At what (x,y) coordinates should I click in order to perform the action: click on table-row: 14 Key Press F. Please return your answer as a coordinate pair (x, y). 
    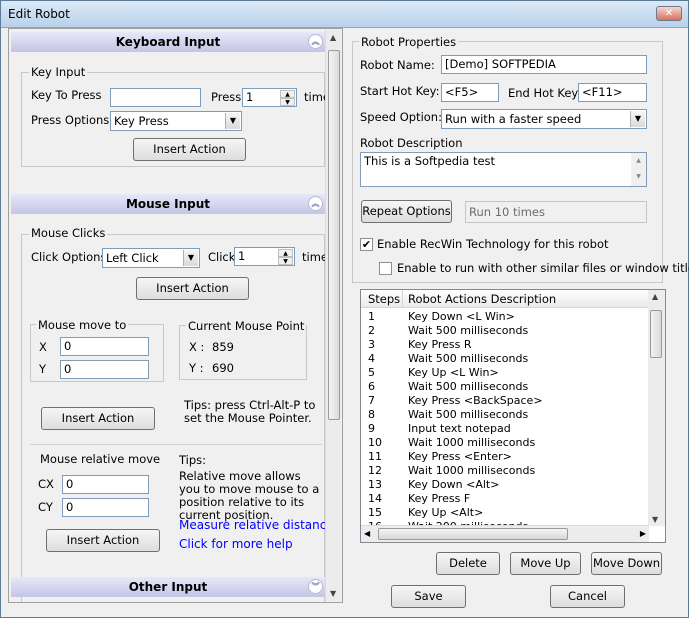
    Looking at the image, I should click on (505, 499).